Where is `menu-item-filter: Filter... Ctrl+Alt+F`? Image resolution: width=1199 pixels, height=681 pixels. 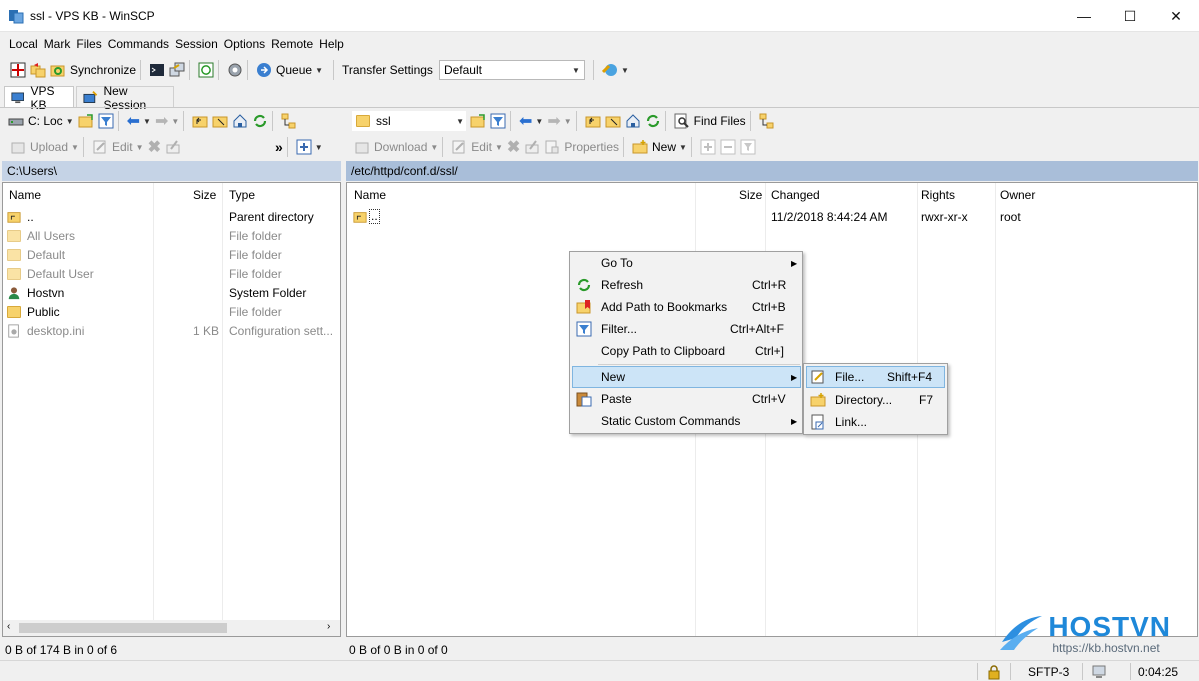 menu-item-filter: Filter... Ctrl+Alt+F is located at coordinates (686, 329).